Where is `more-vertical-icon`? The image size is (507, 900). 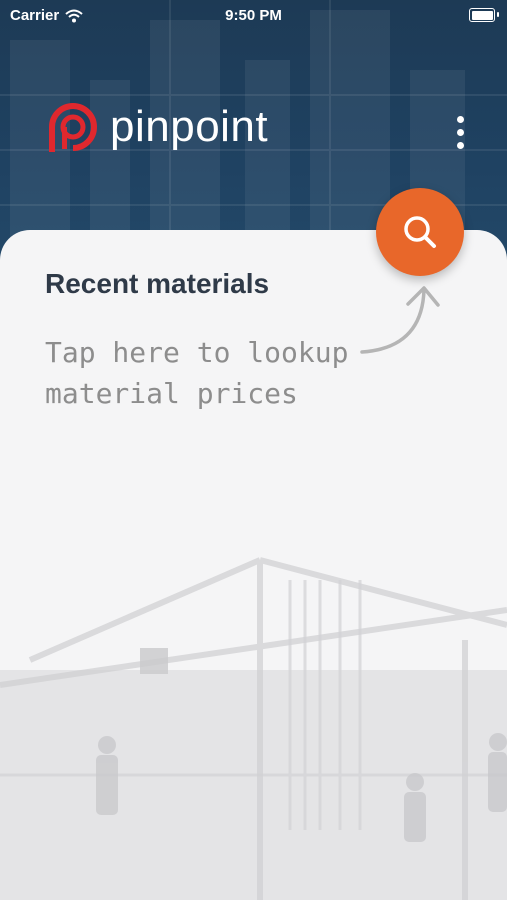 more-vertical-icon is located at coordinates (460, 119).